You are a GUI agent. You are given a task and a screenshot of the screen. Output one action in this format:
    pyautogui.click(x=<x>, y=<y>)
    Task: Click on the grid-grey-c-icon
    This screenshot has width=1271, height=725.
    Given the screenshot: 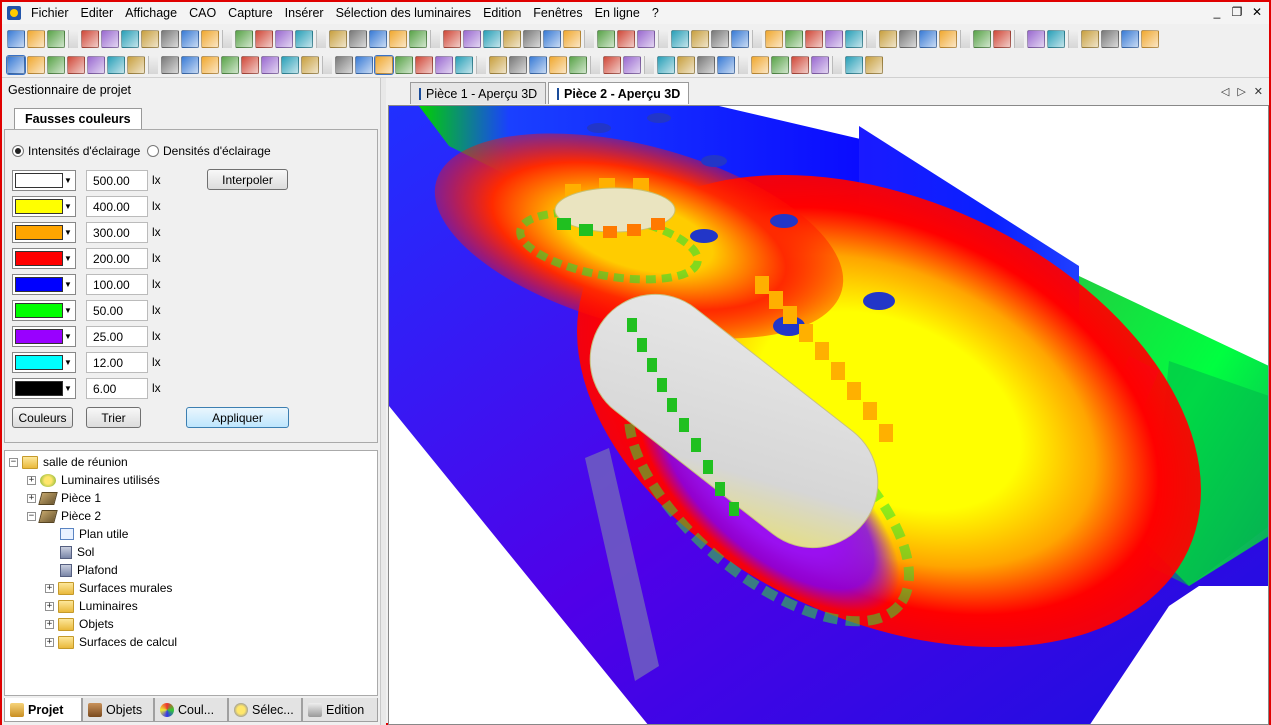 What is the action you would take?
    pyautogui.click(x=290, y=64)
    